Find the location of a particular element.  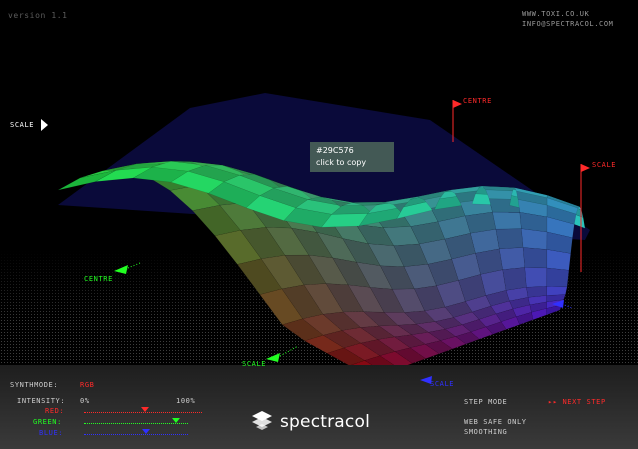

red-slider-thumb is located at coordinates (145, 409).